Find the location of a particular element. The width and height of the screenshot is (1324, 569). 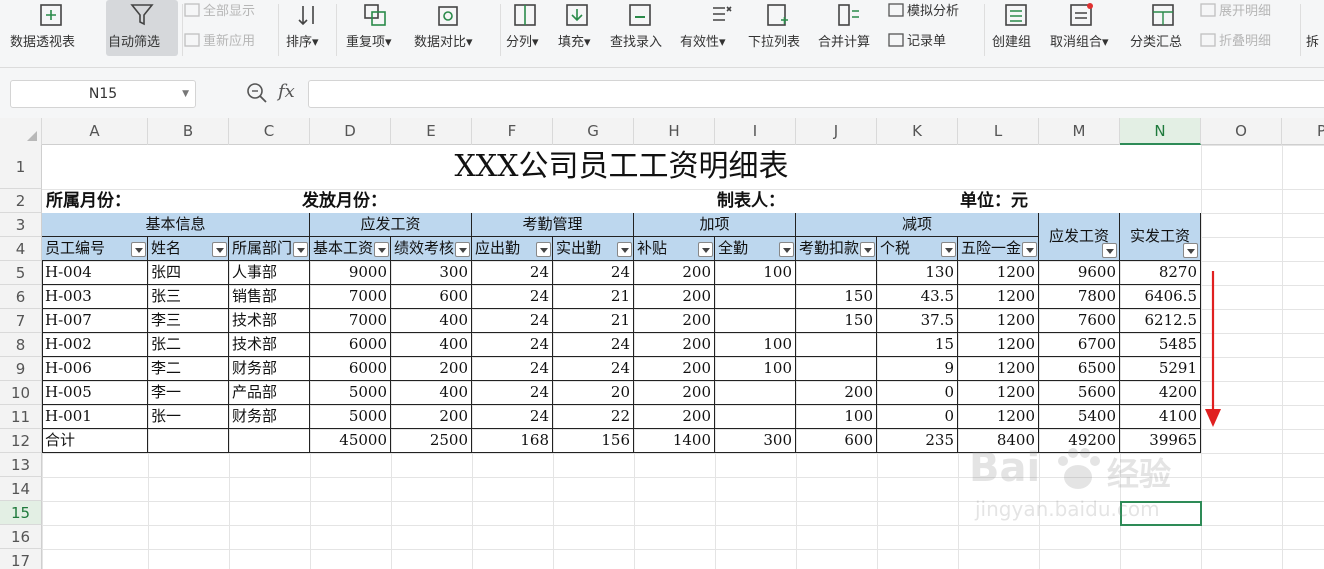

table-cell: 6406.5 is located at coordinates (1160, 297).